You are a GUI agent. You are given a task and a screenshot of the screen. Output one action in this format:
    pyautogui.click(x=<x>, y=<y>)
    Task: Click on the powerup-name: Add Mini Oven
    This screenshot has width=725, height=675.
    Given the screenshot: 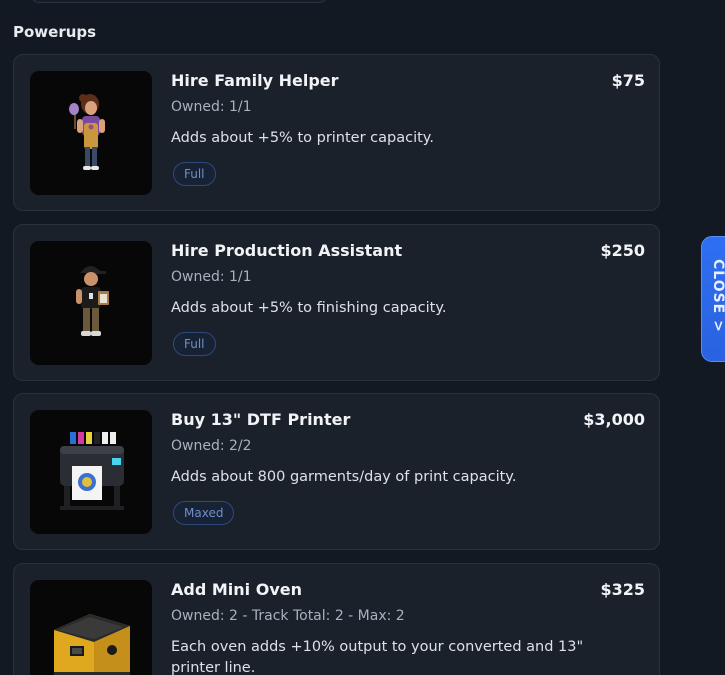 What is the action you would take?
    pyautogui.click(x=236, y=589)
    